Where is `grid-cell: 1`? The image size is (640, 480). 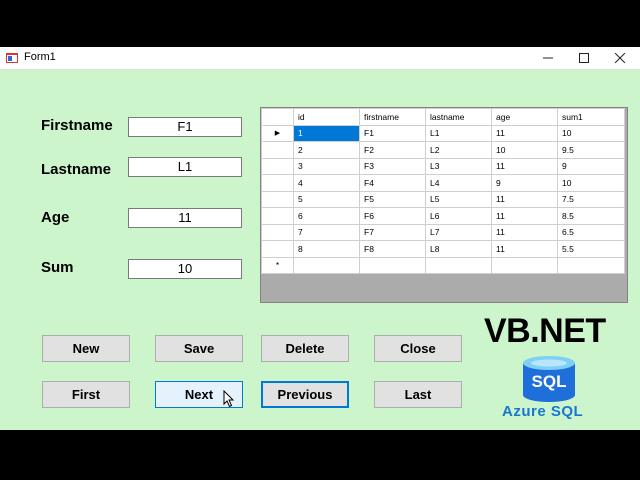 grid-cell: 1 is located at coordinates (326, 133).